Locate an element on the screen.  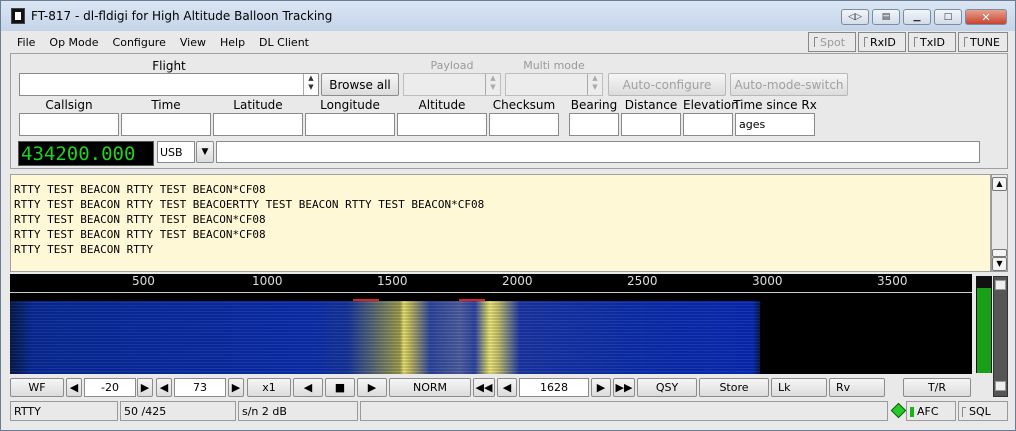
scale-tick-label: 2500 is located at coordinates (642, 281).